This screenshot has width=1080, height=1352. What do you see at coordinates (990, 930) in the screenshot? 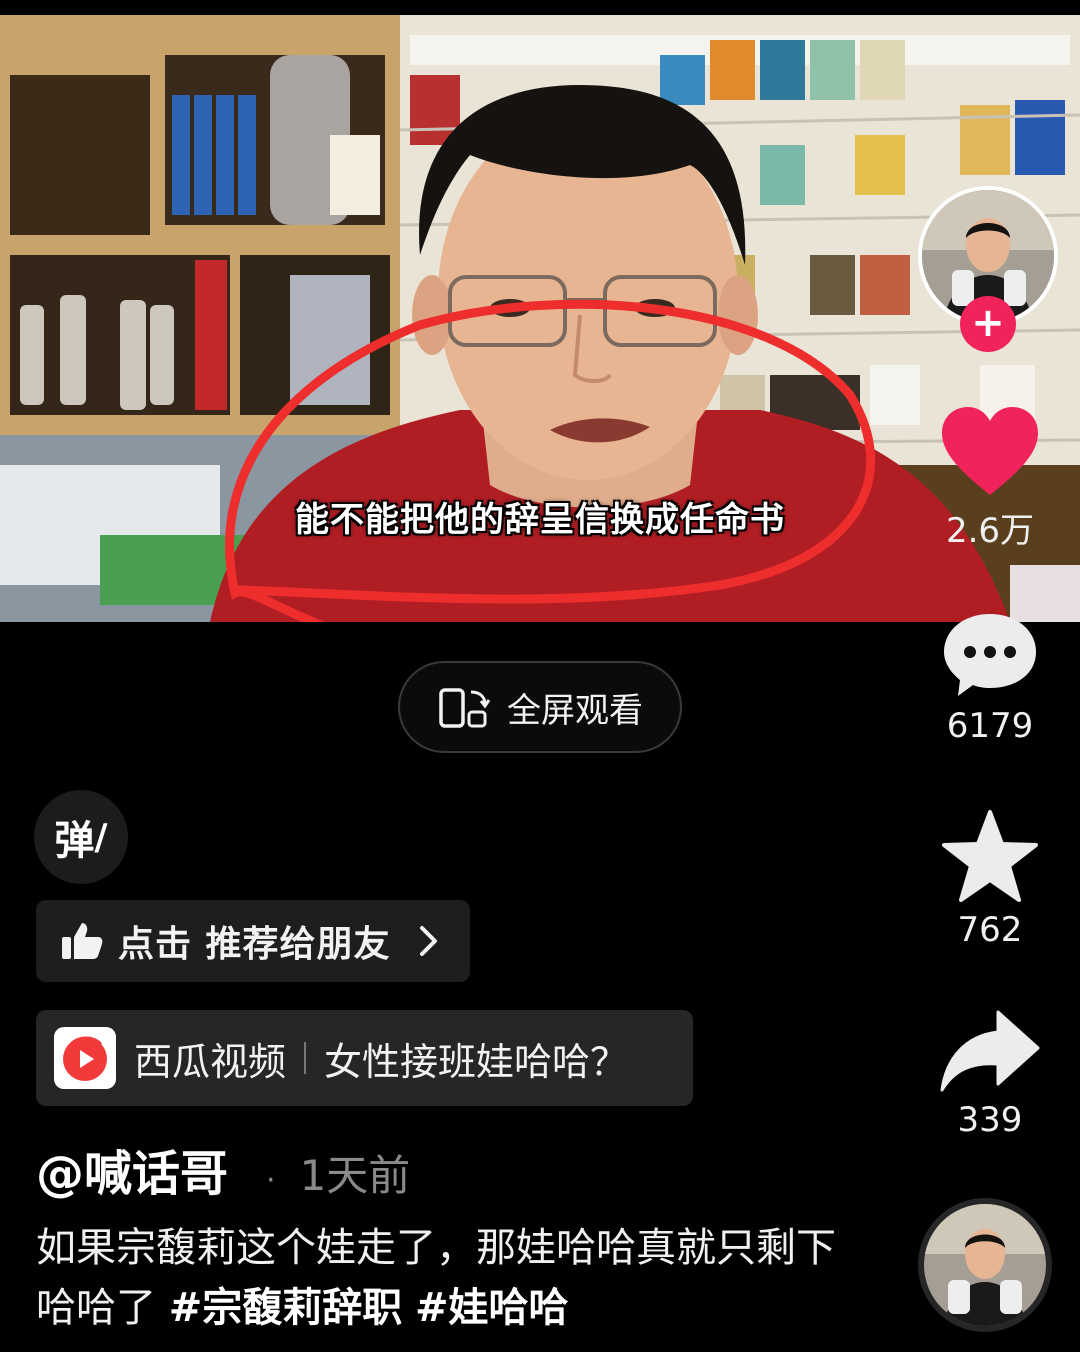
I see `favorite-count: 762` at bounding box center [990, 930].